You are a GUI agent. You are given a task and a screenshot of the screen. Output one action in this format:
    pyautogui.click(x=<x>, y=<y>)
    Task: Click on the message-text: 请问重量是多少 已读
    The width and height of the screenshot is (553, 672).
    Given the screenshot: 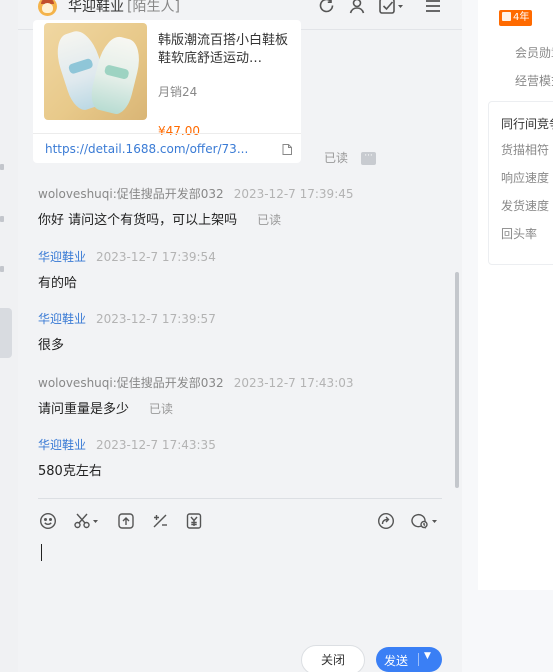 What is the action you would take?
    pyautogui.click(x=105, y=407)
    